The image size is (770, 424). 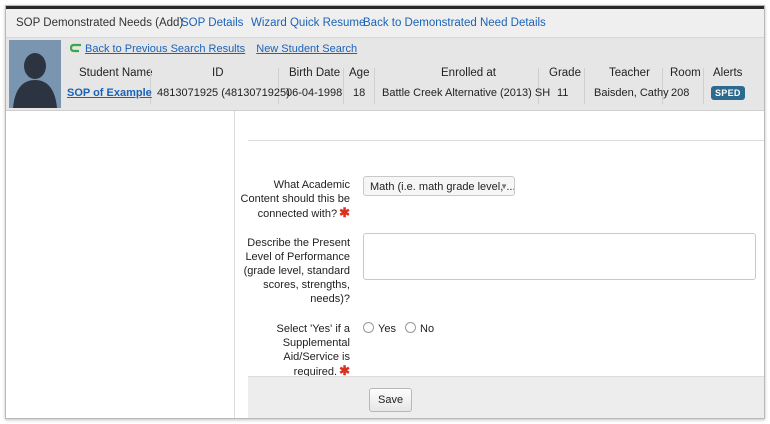 I want to click on student-age: 18, so click(x=359, y=93).